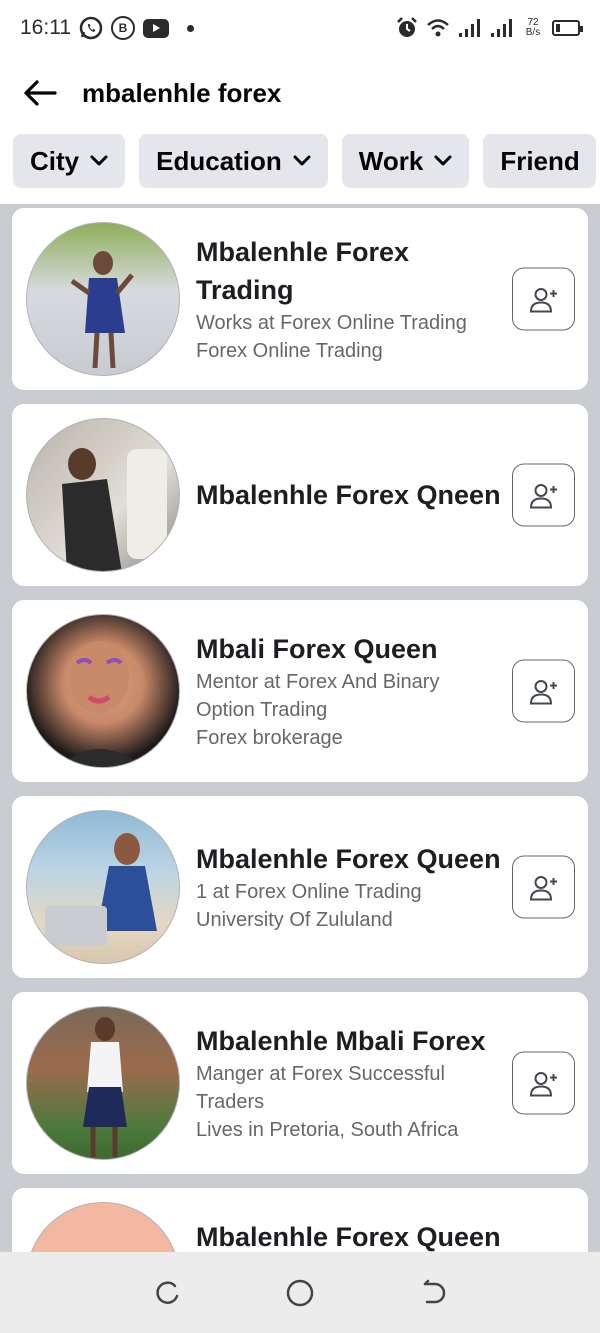 The height and width of the screenshot is (1333, 600). I want to click on filter-chip-city: City, so click(69, 161).